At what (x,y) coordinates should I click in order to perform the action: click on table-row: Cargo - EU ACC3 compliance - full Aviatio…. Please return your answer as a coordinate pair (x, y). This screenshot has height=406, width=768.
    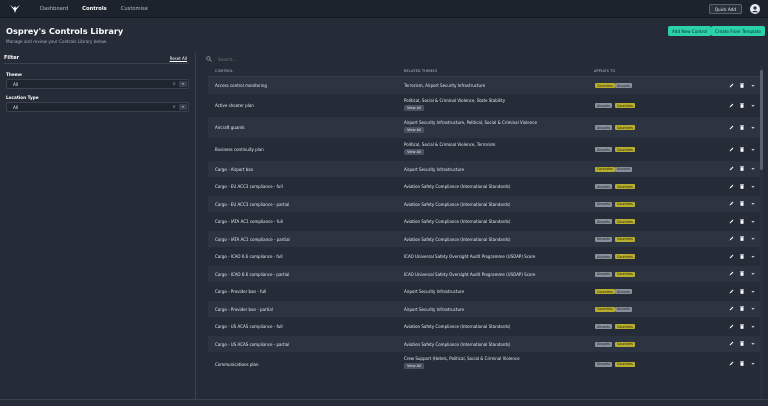
    Looking at the image, I should click on (484, 187).